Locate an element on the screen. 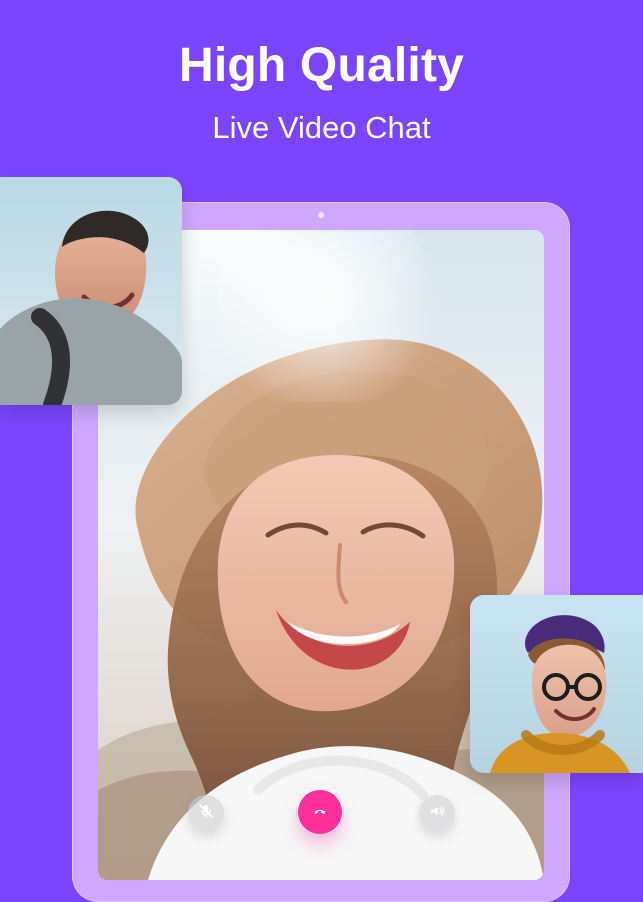 The height and width of the screenshot is (902, 643). hangup-button is located at coordinates (320, 812).